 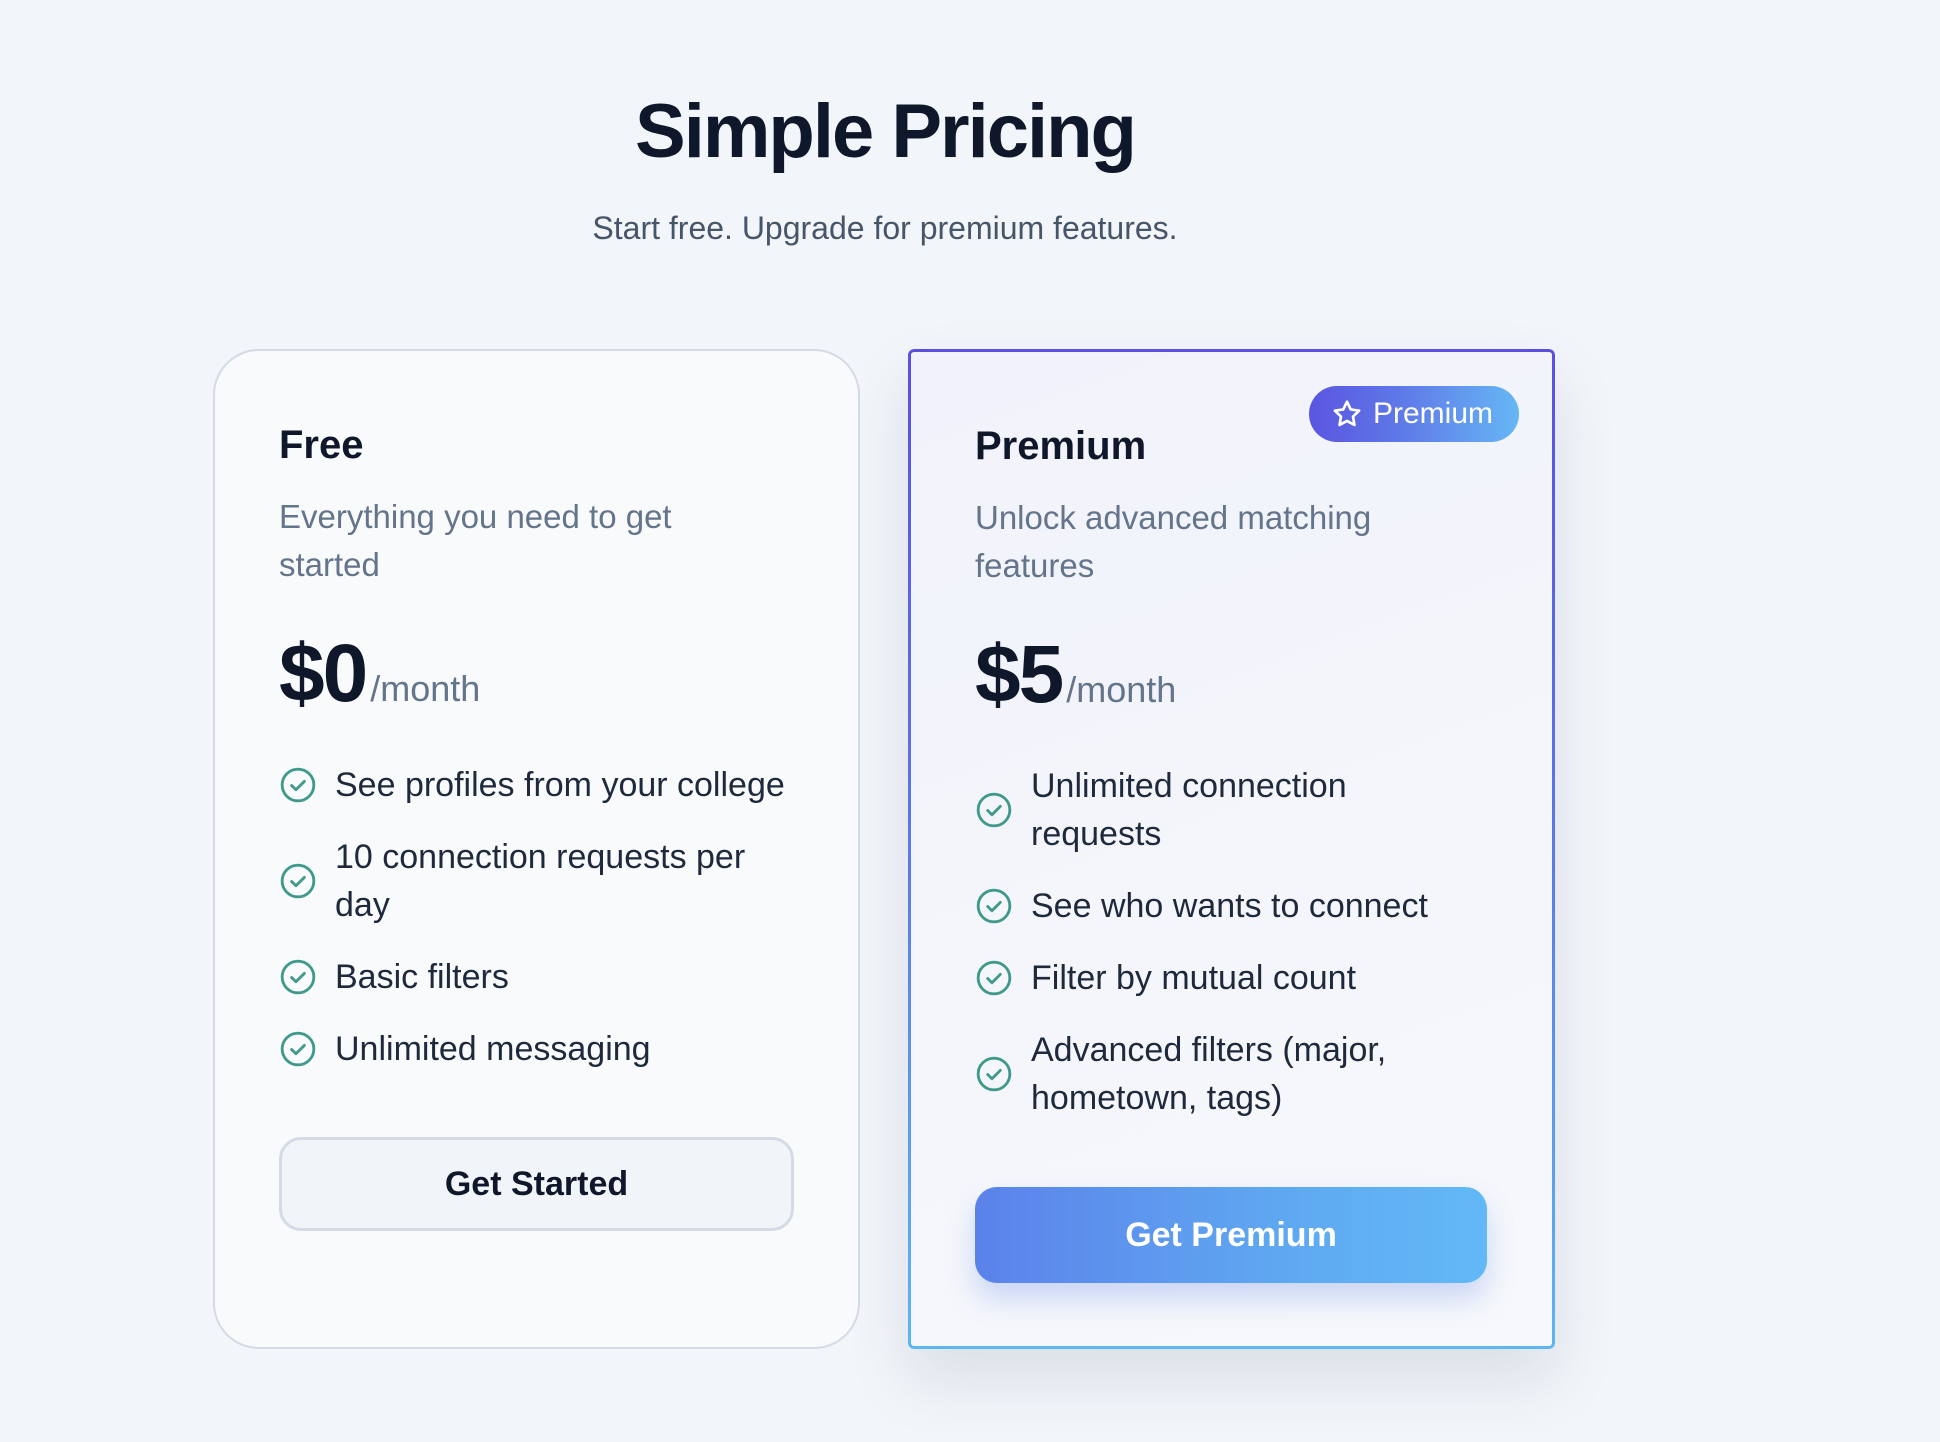 I want to click on feature-item: Unlimited connection requests, so click(x=1231, y=810).